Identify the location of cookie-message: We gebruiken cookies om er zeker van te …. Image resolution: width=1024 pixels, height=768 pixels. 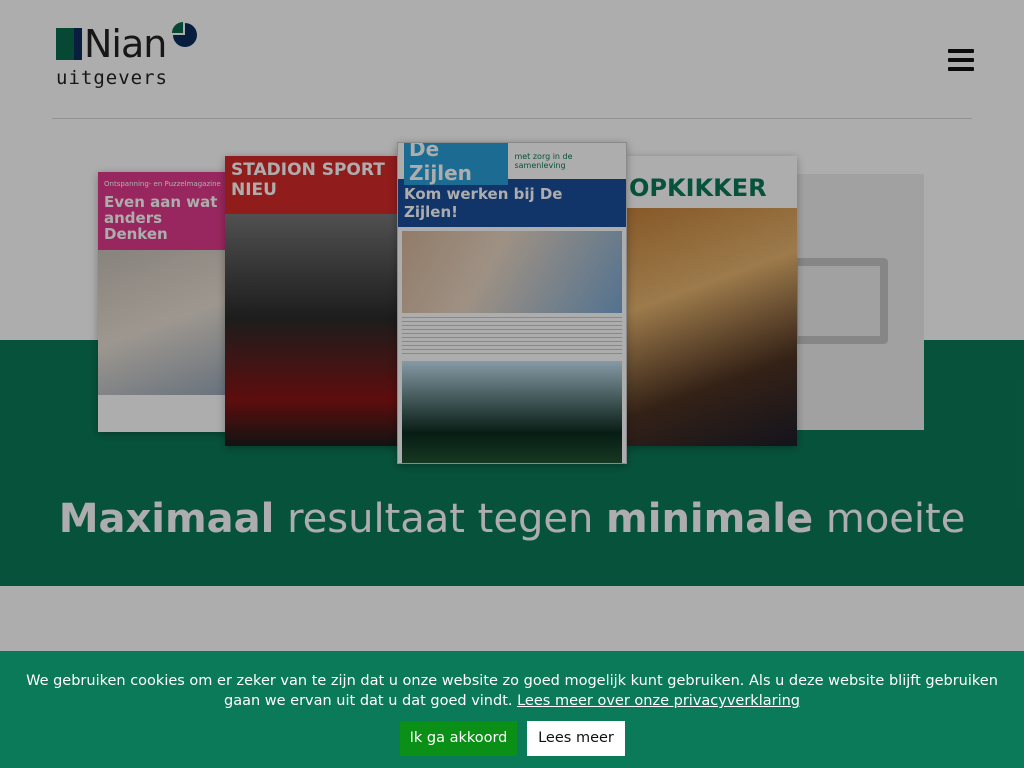
(512, 691).